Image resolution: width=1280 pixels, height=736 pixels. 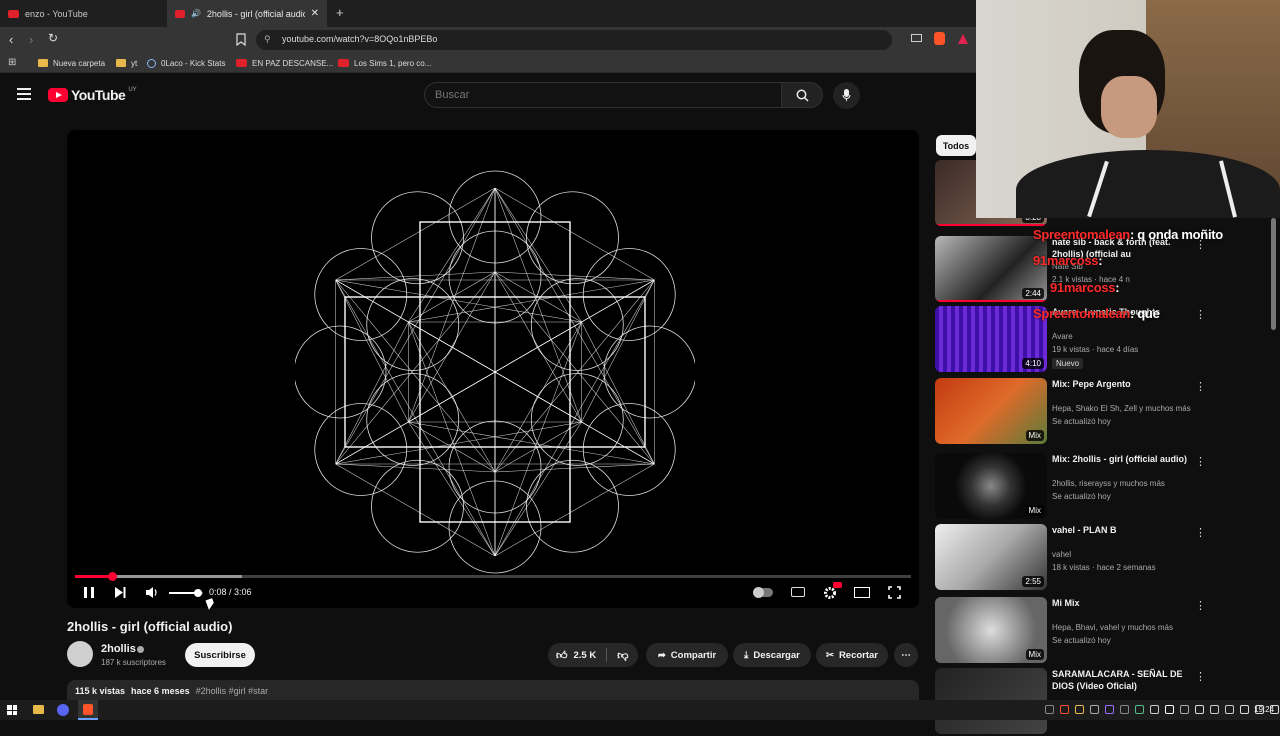 What do you see at coordinates (622, 655) in the screenshot?
I see `dislike-button: 👎︎` at bounding box center [622, 655].